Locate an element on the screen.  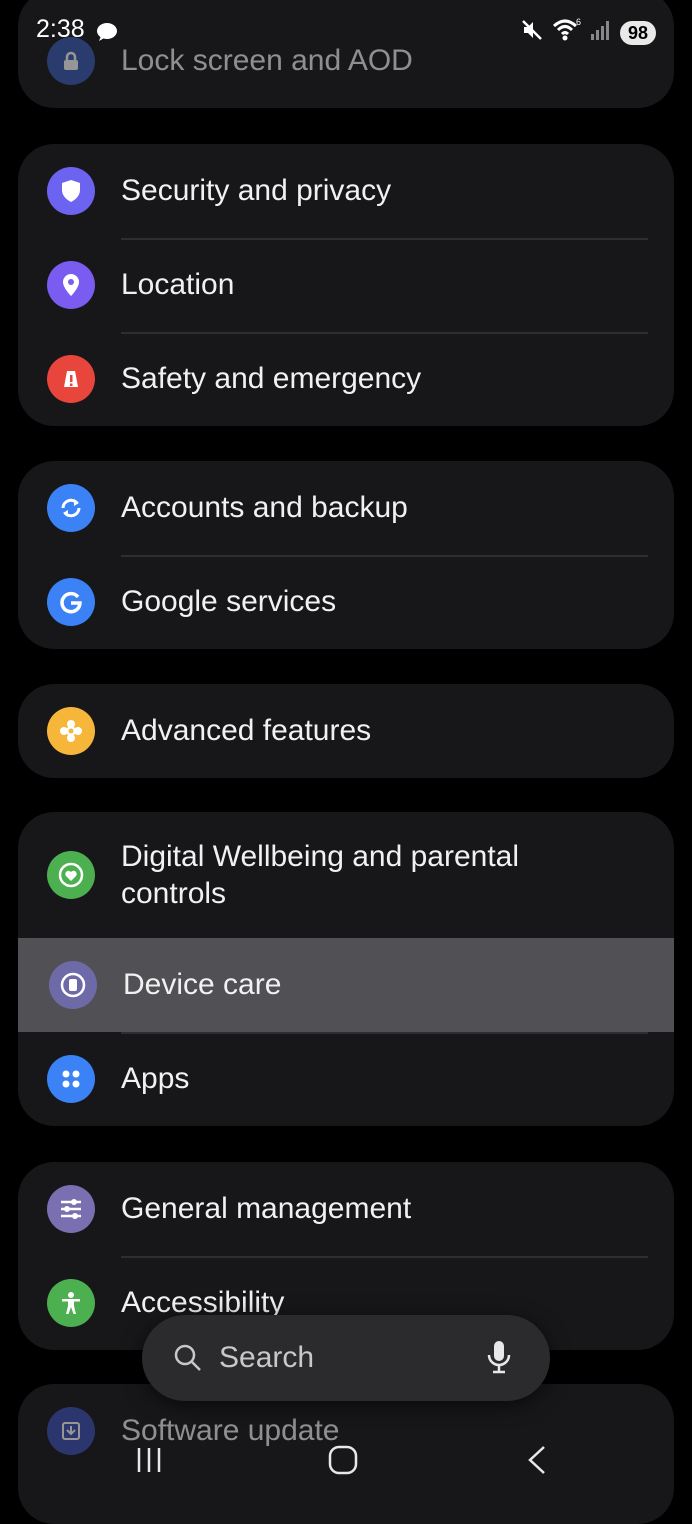
shield-icon is located at coordinates (71, 191).